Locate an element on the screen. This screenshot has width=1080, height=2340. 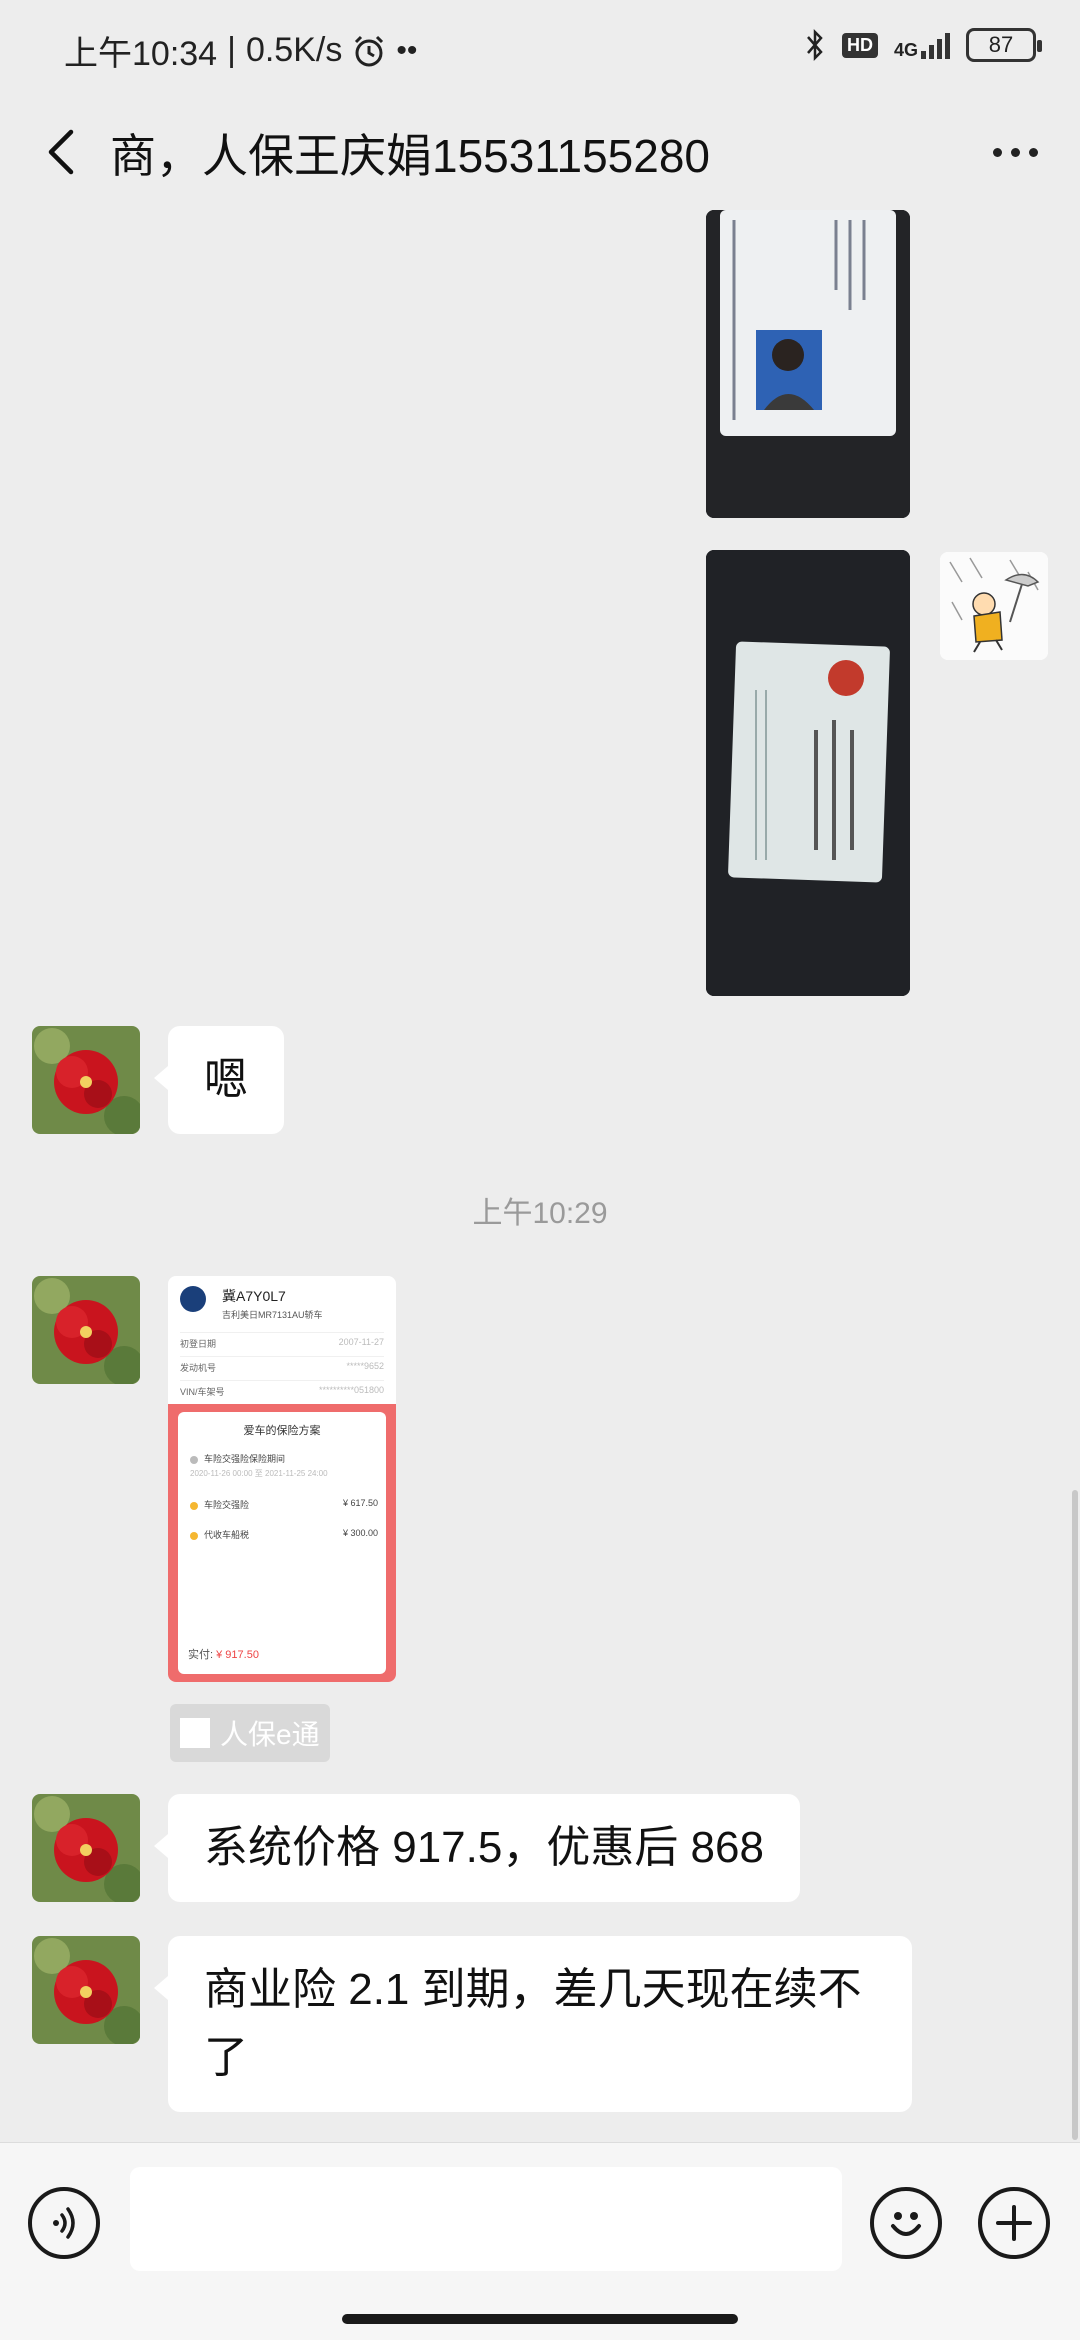
battery-level: 87 is located at coordinates (1001, 44).